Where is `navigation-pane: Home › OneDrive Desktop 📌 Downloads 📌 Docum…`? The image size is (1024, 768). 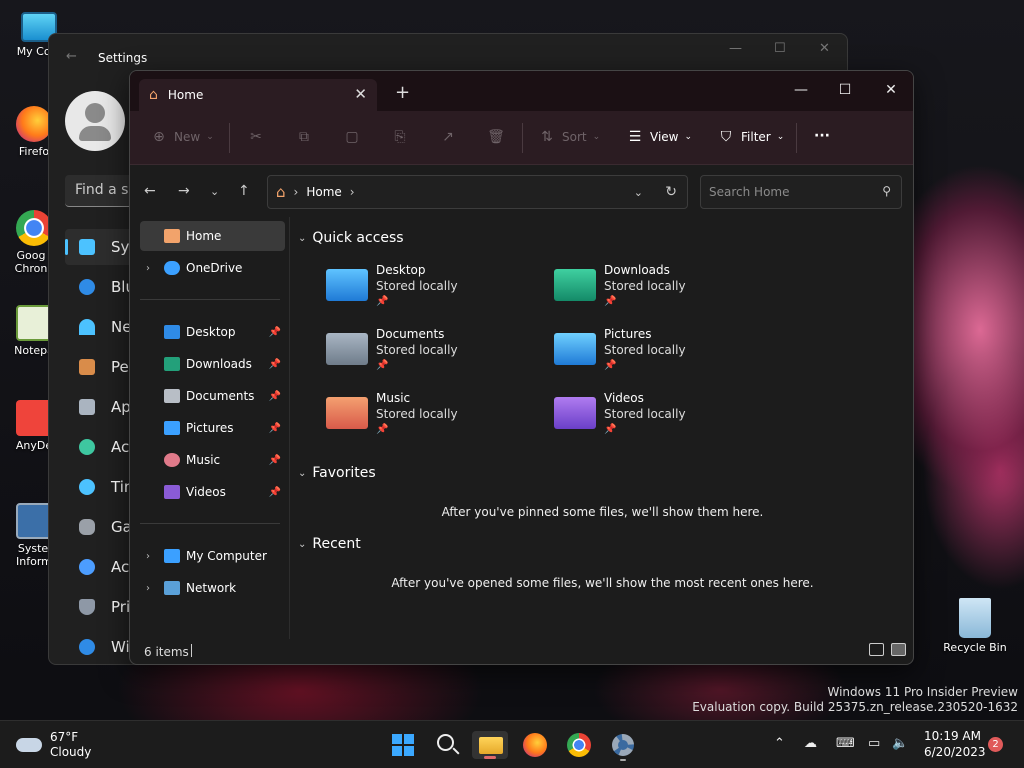
navigation-pane: Home › OneDrive Desktop 📌 Downloads 📌 Docum… is located at coordinates (210, 428).